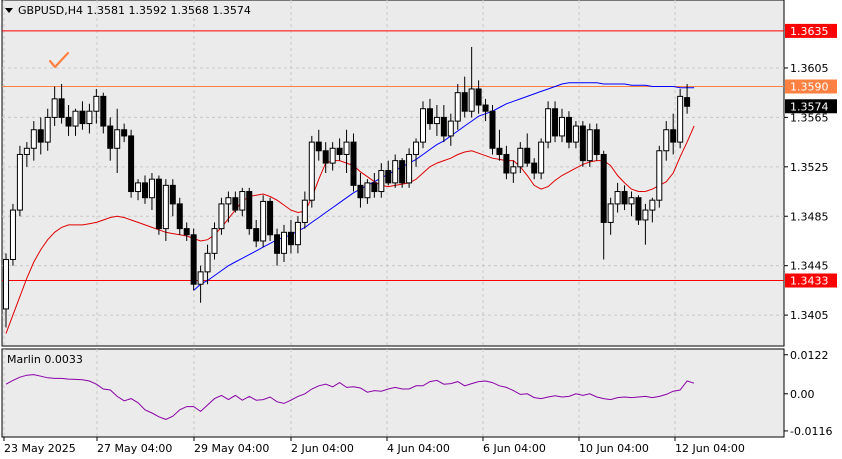  I want to click on oscillator-axis: 0.0122 0.00 -0.0116, so click(808, 393).